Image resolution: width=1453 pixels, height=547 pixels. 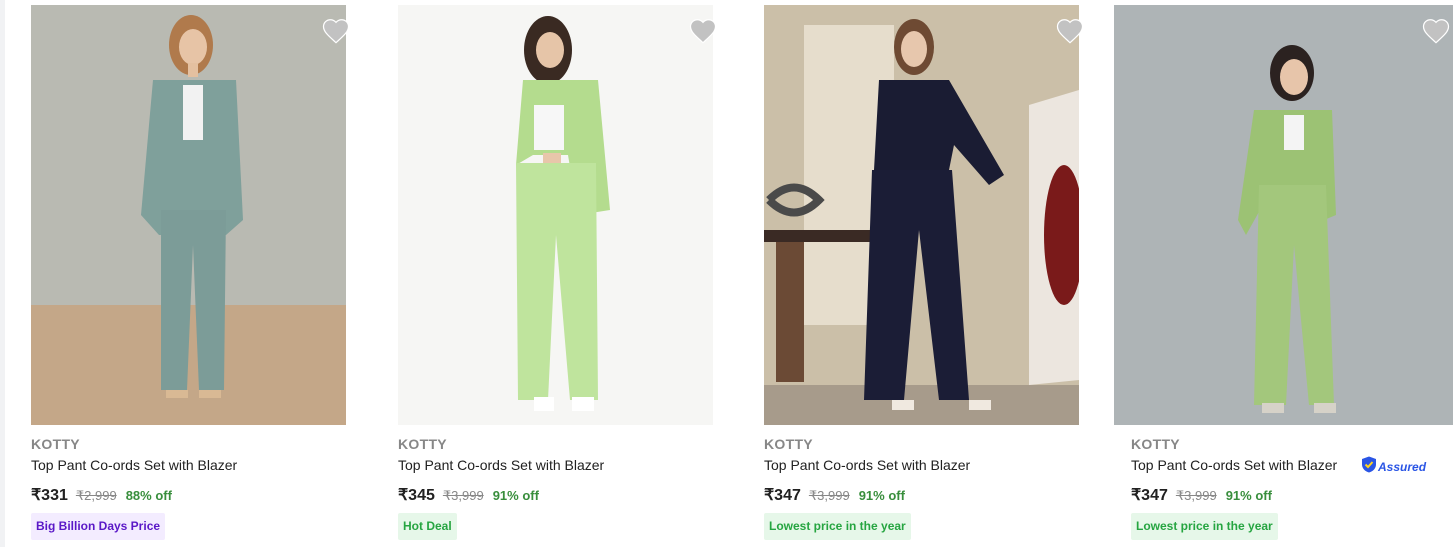 I want to click on discount-percent: 88% off, so click(x=148, y=495).